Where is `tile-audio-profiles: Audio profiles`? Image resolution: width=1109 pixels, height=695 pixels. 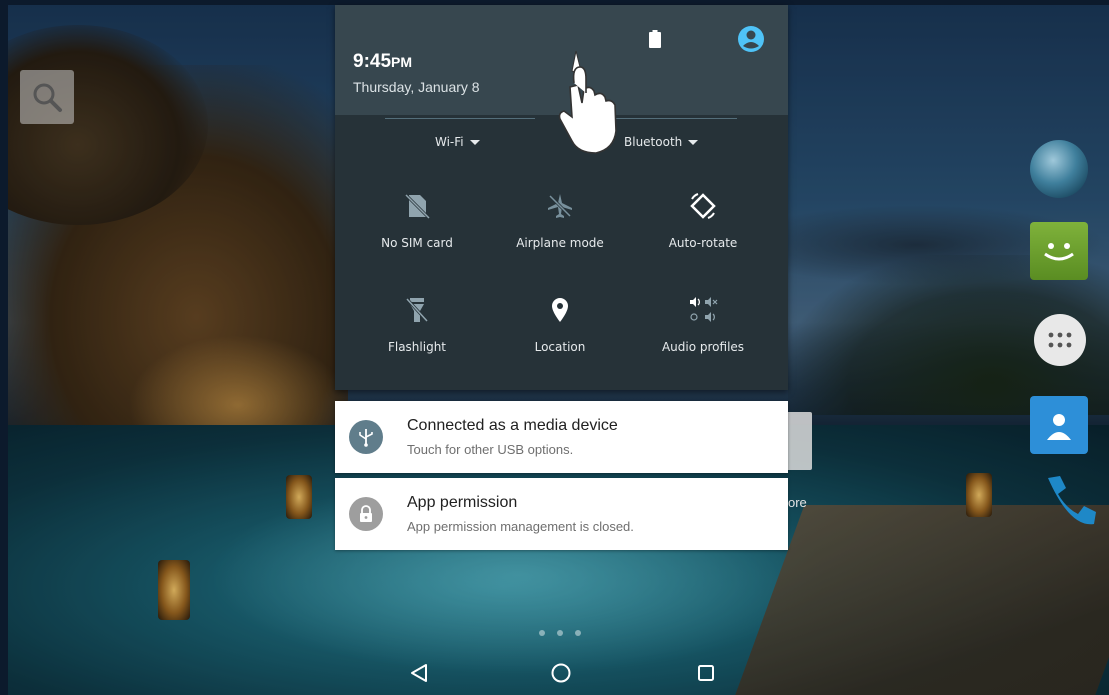
tile-audio-profiles: Audio profiles is located at coordinates (703, 335).